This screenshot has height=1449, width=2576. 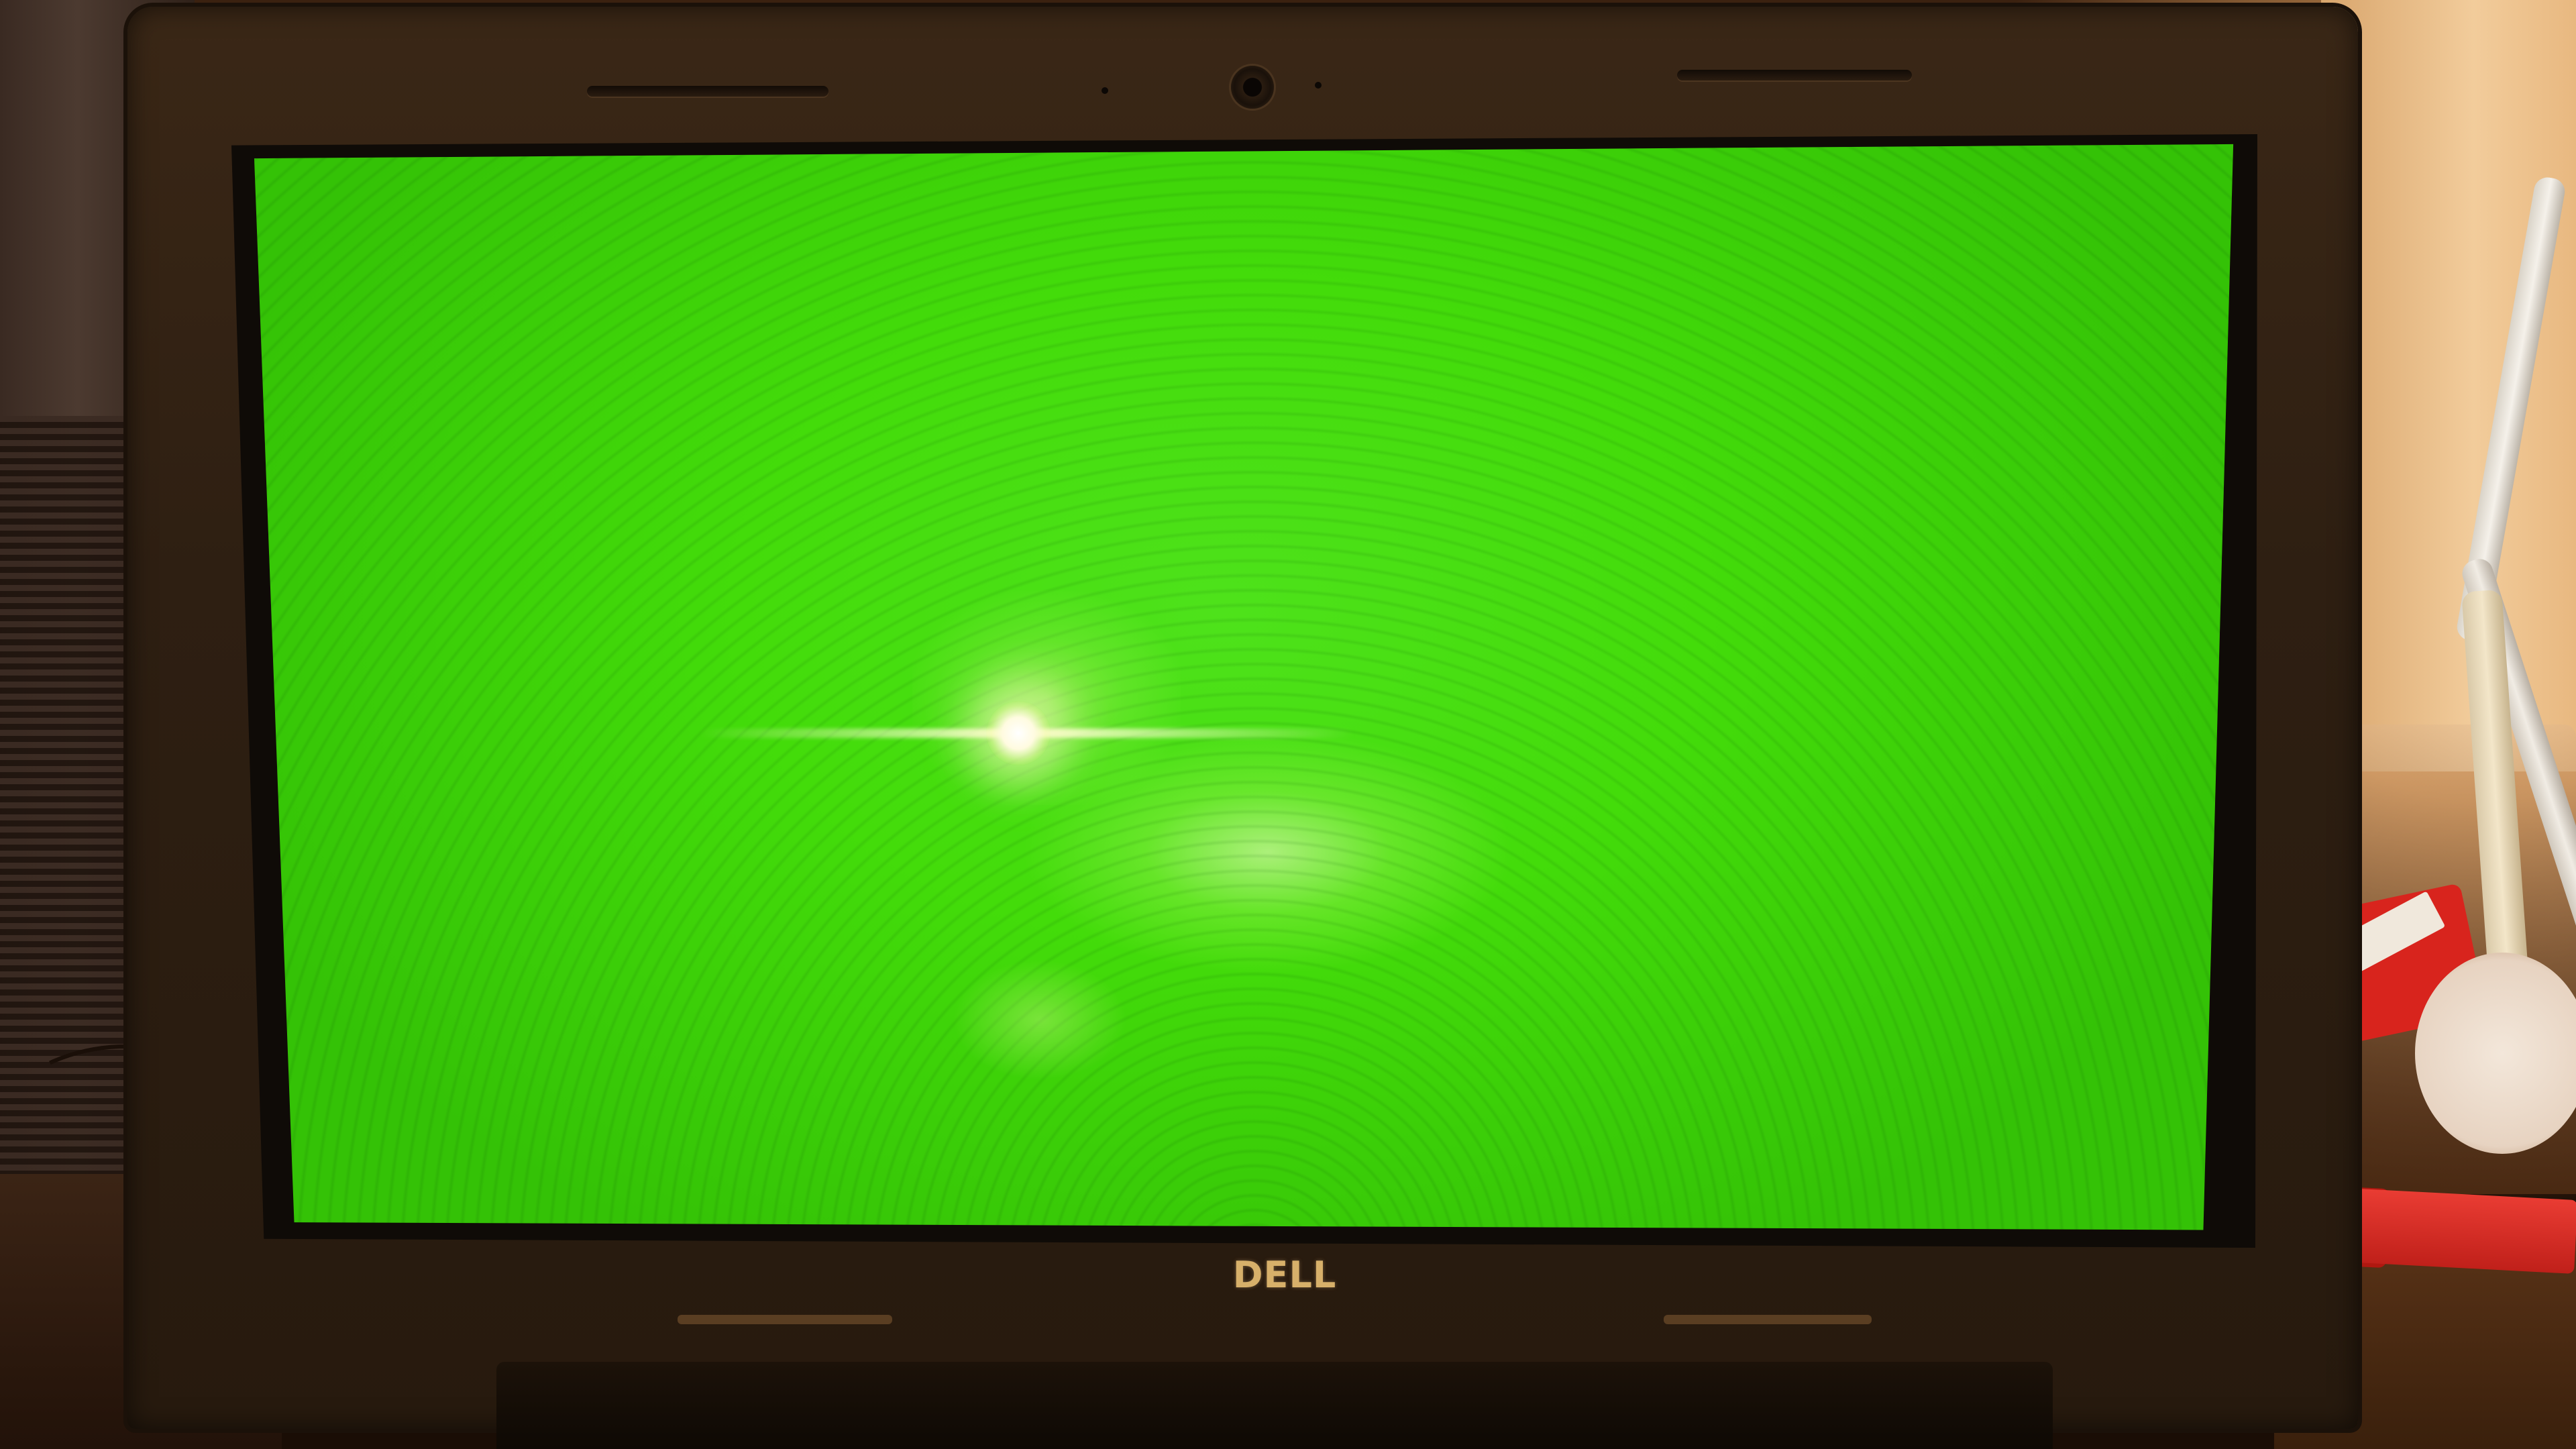 What do you see at coordinates (1046, 697) in the screenshot?
I see `light-reflection-halo` at bounding box center [1046, 697].